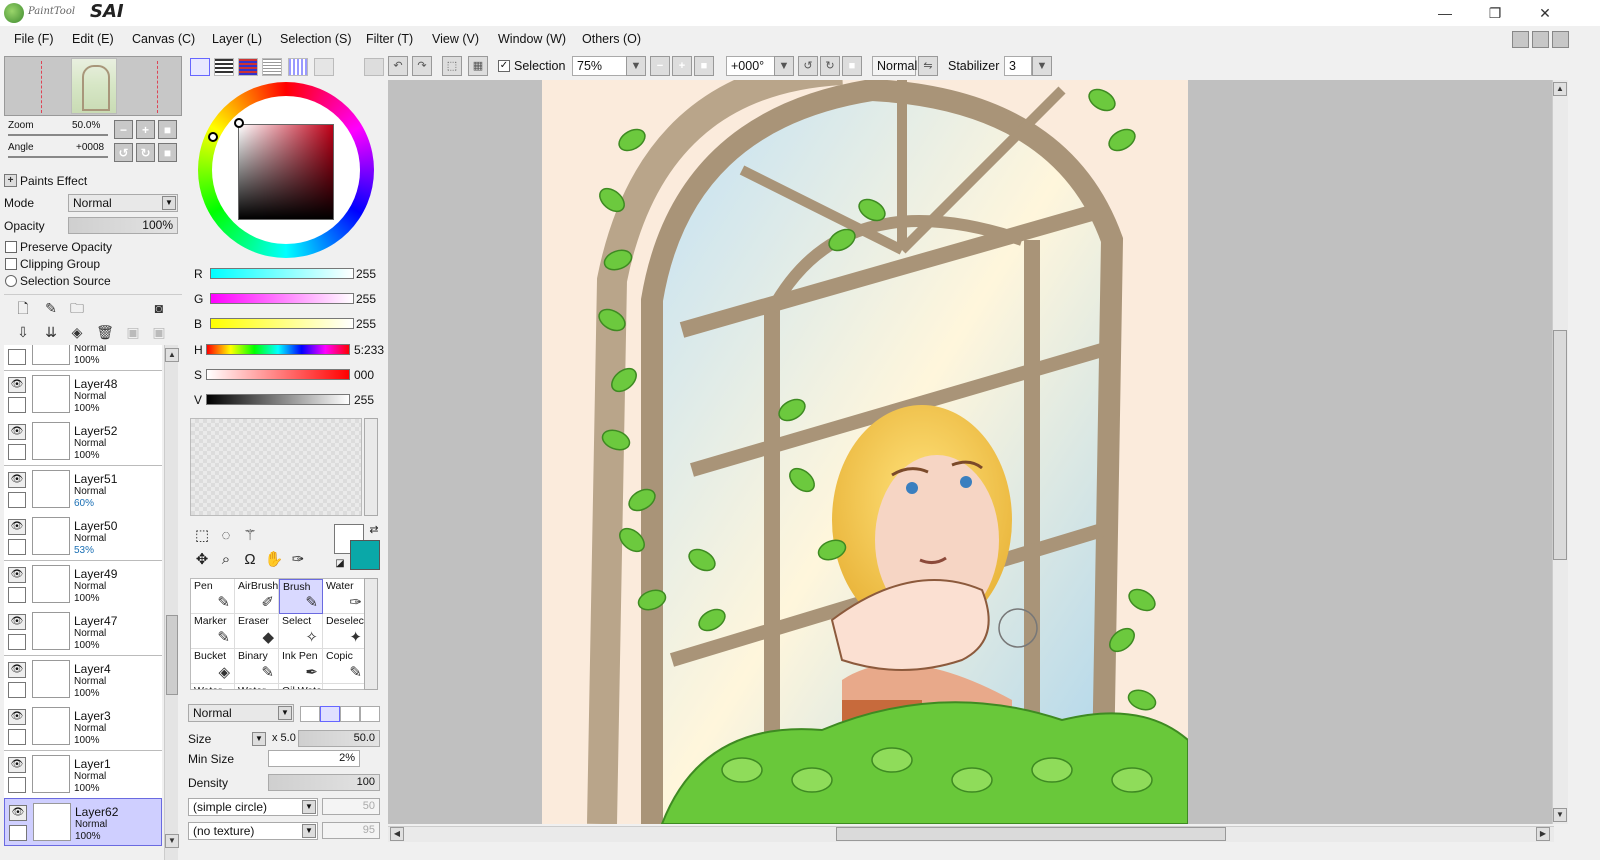 This screenshot has width=1600, height=860. Describe the element at coordinates (51, 308) in the screenshot. I see `new-linework-layer-icon: ✎` at that location.